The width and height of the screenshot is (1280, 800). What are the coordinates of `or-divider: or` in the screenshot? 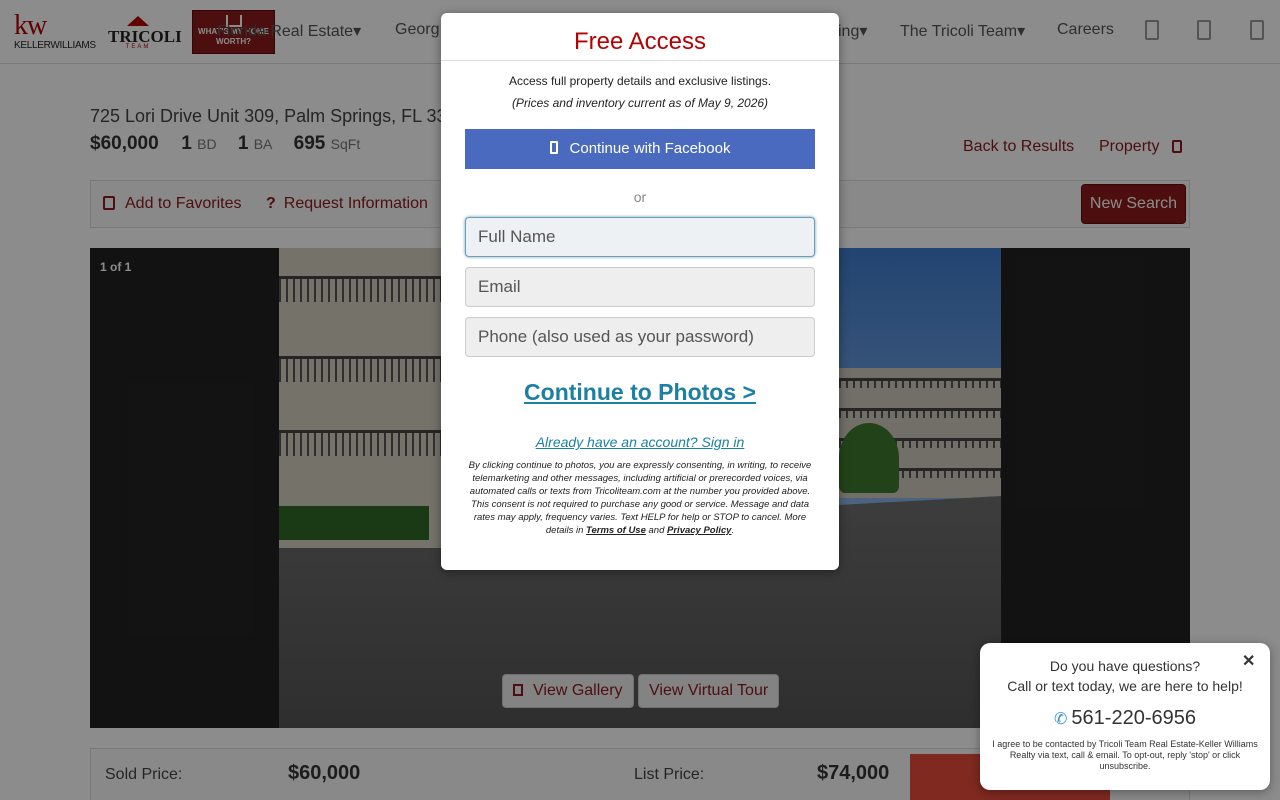 It's located at (640, 197).